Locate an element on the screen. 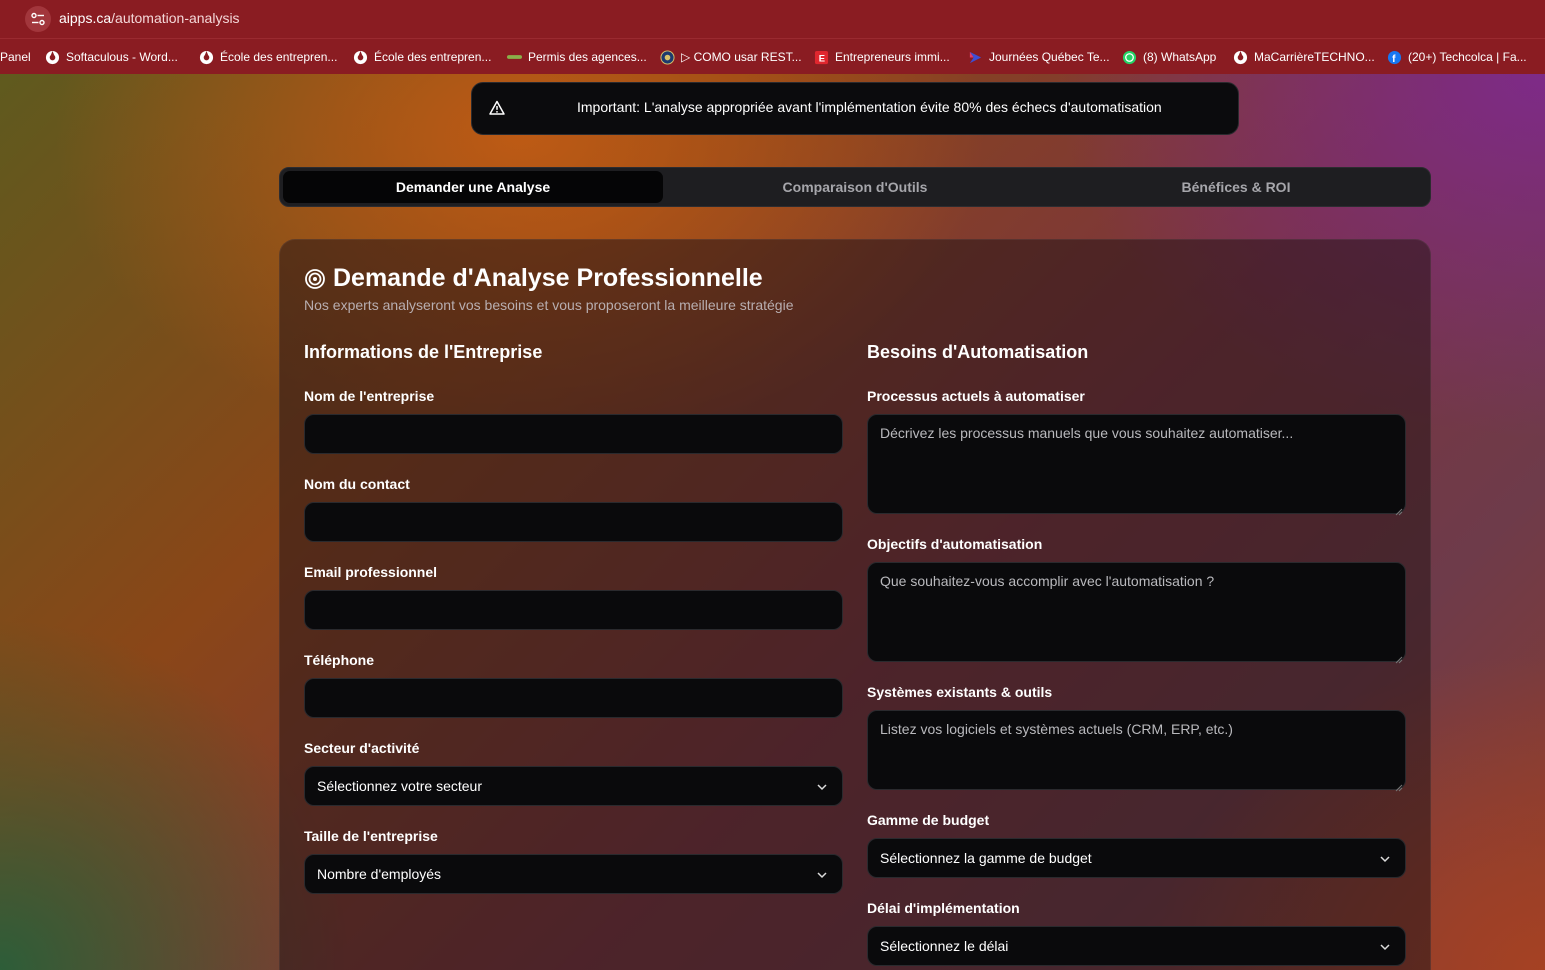 The width and height of the screenshot is (1545, 970). email-input is located at coordinates (573, 610).